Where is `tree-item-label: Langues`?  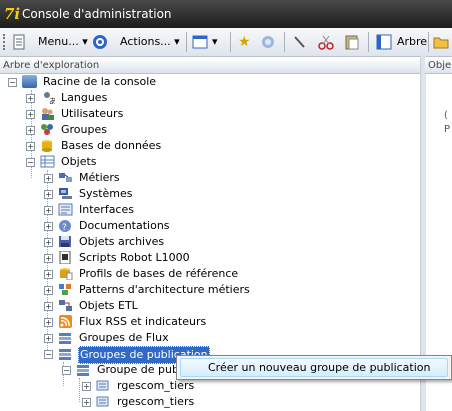 tree-item-label: Langues is located at coordinates (84, 97).